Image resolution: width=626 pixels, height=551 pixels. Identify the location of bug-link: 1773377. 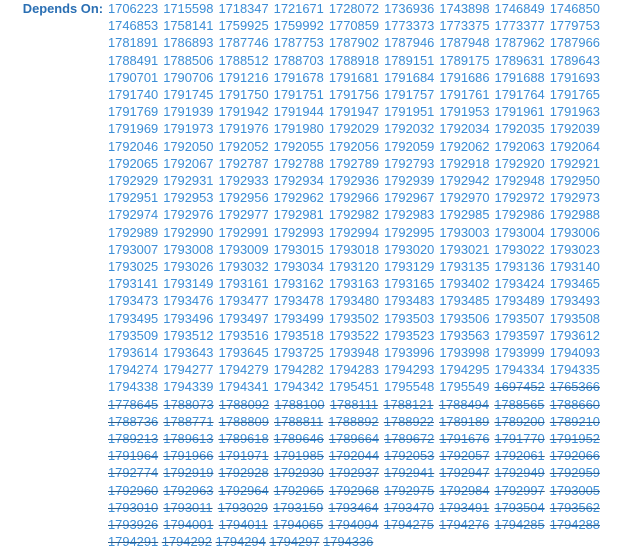
(520, 25).